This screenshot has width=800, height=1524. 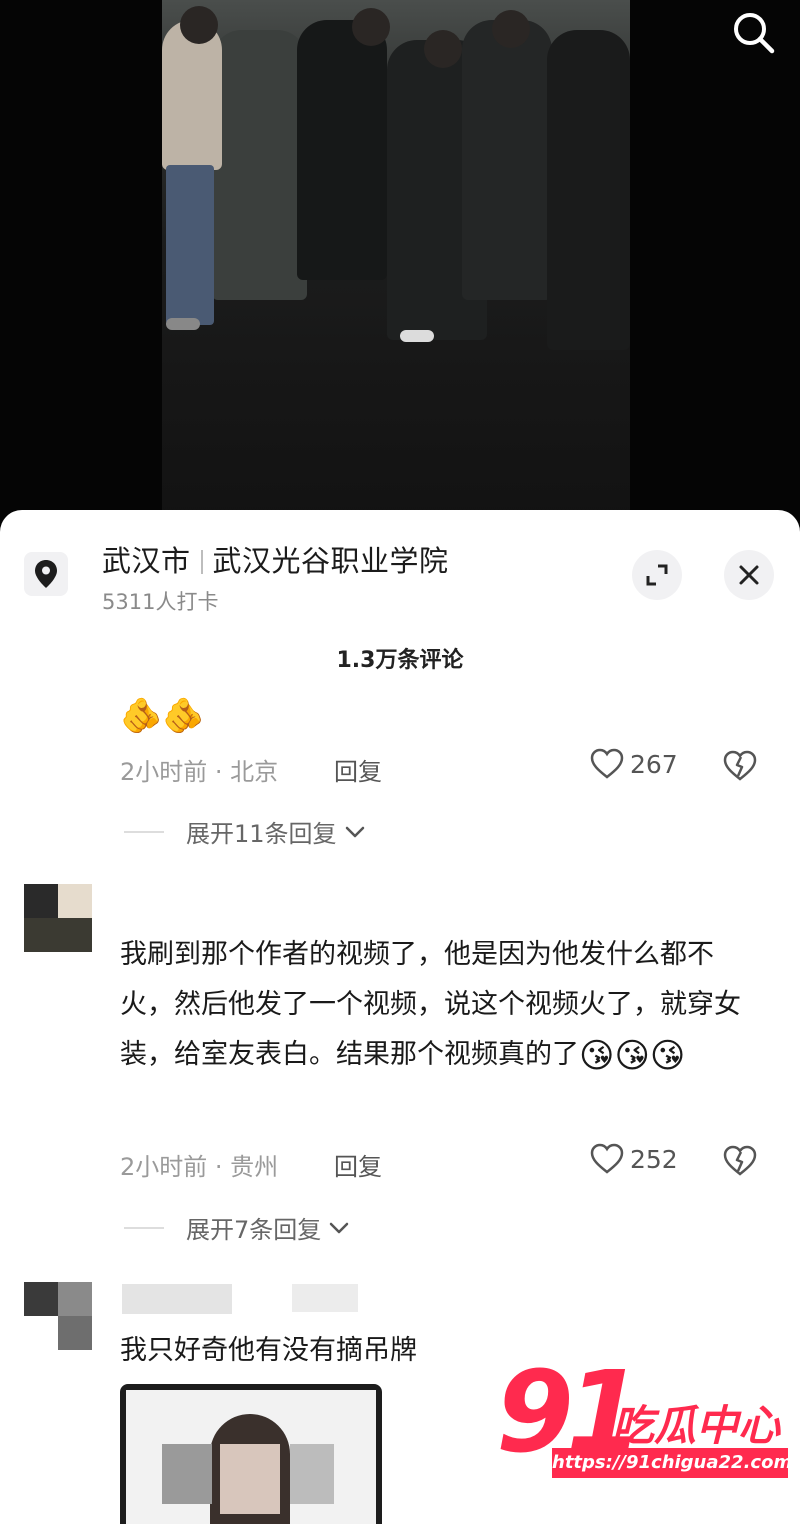 I want to click on location-title: 武汉市 武汉光谷职业学院, so click(x=275, y=559).